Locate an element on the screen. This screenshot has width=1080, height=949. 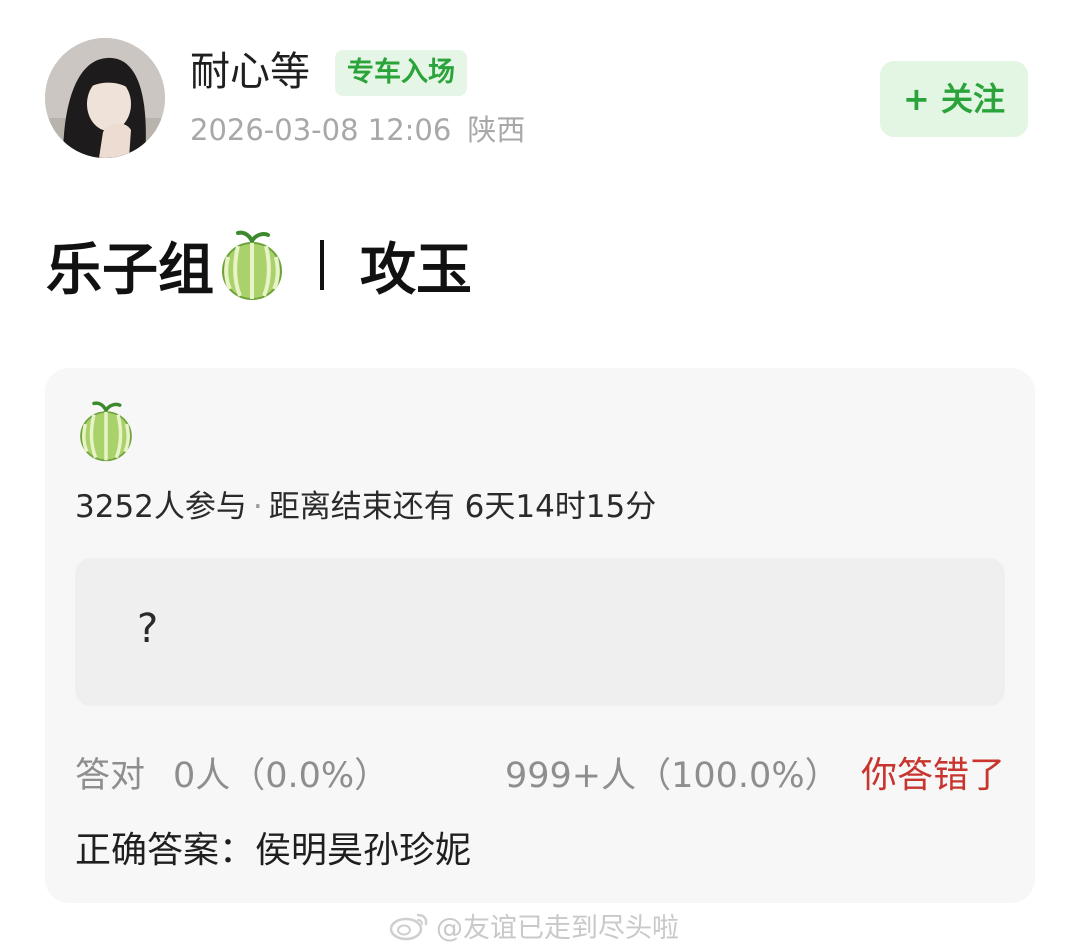
quiz-results: 答对 0人（0.0%） 999+人（100.0%） 你答错了 is located at coordinates (540, 776).